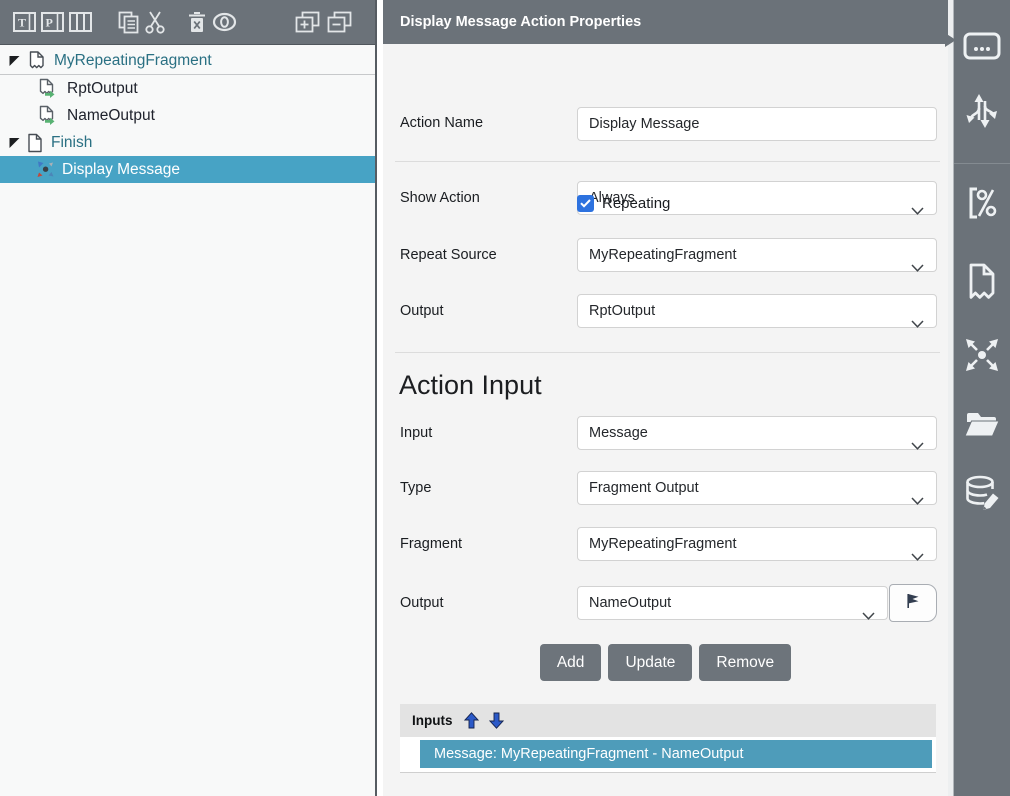 This screenshot has width=1010, height=796. Describe the element at coordinates (757, 433) in the screenshot. I see `input-select: Message` at that location.